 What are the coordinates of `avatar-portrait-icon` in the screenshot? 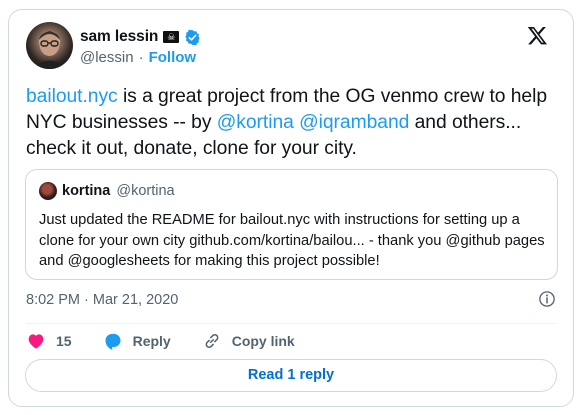 It's located at (49, 50).